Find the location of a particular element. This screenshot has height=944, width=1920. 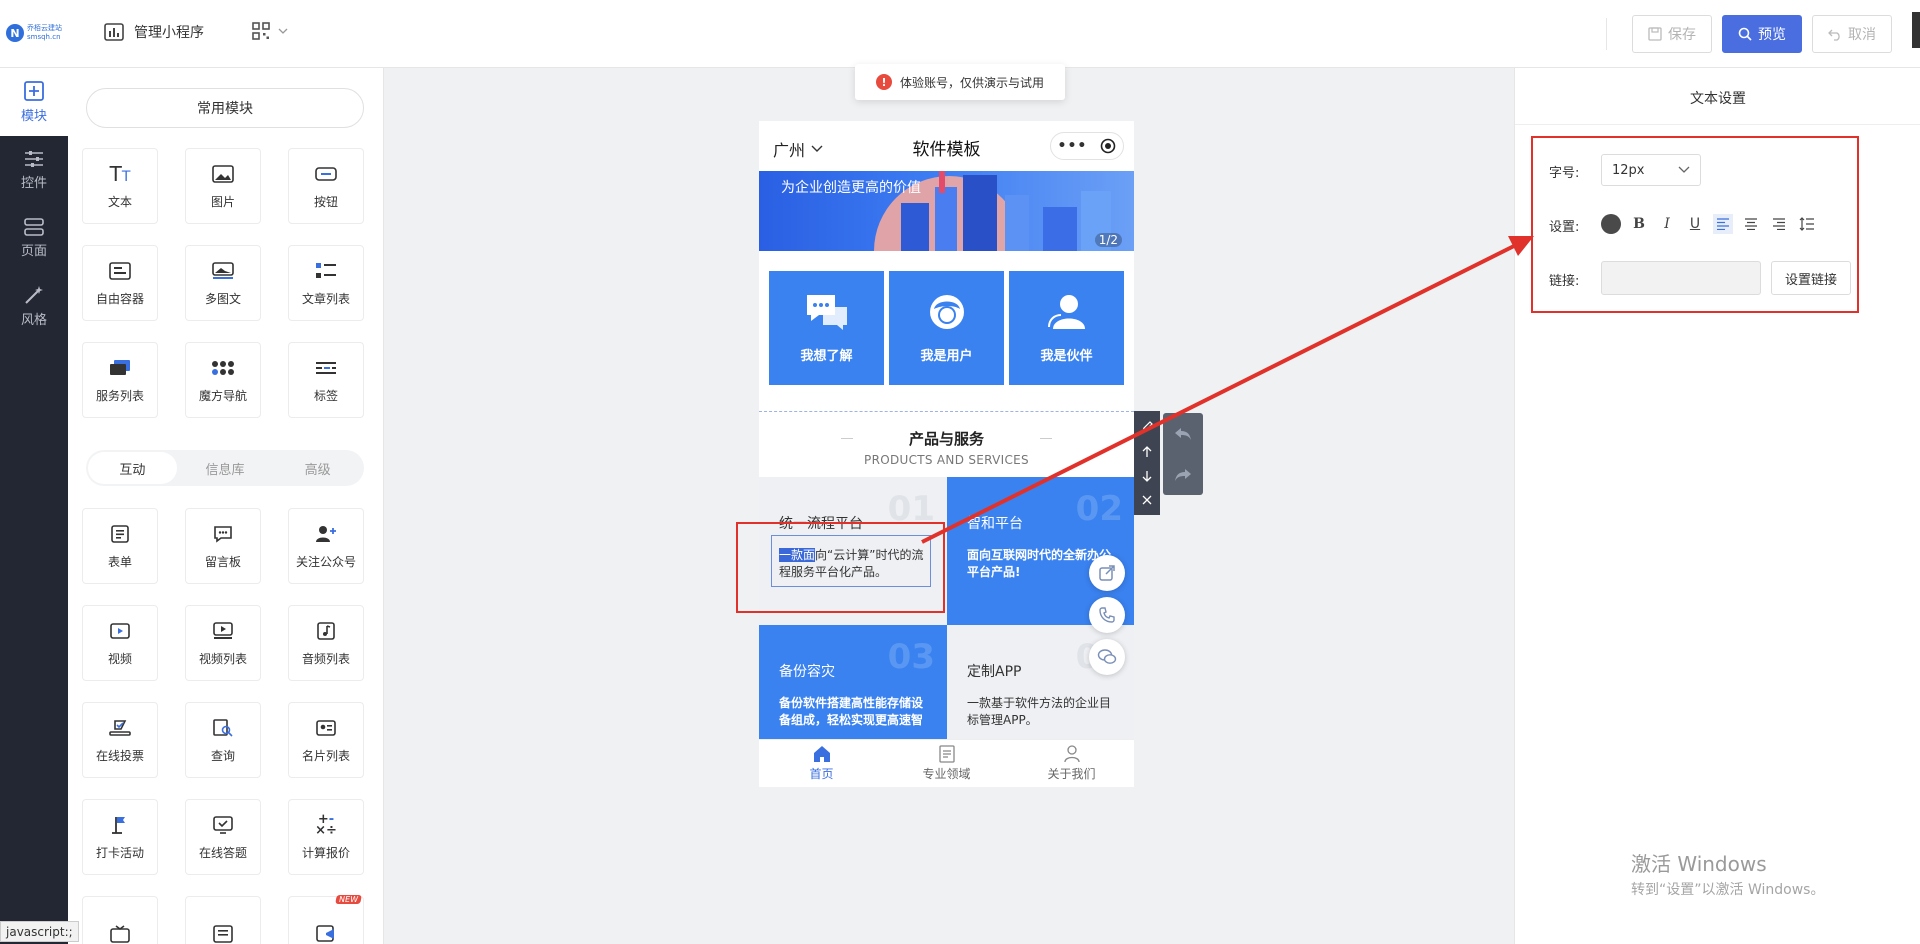

chevron-down-icon is located at coordinates (1684, 169).